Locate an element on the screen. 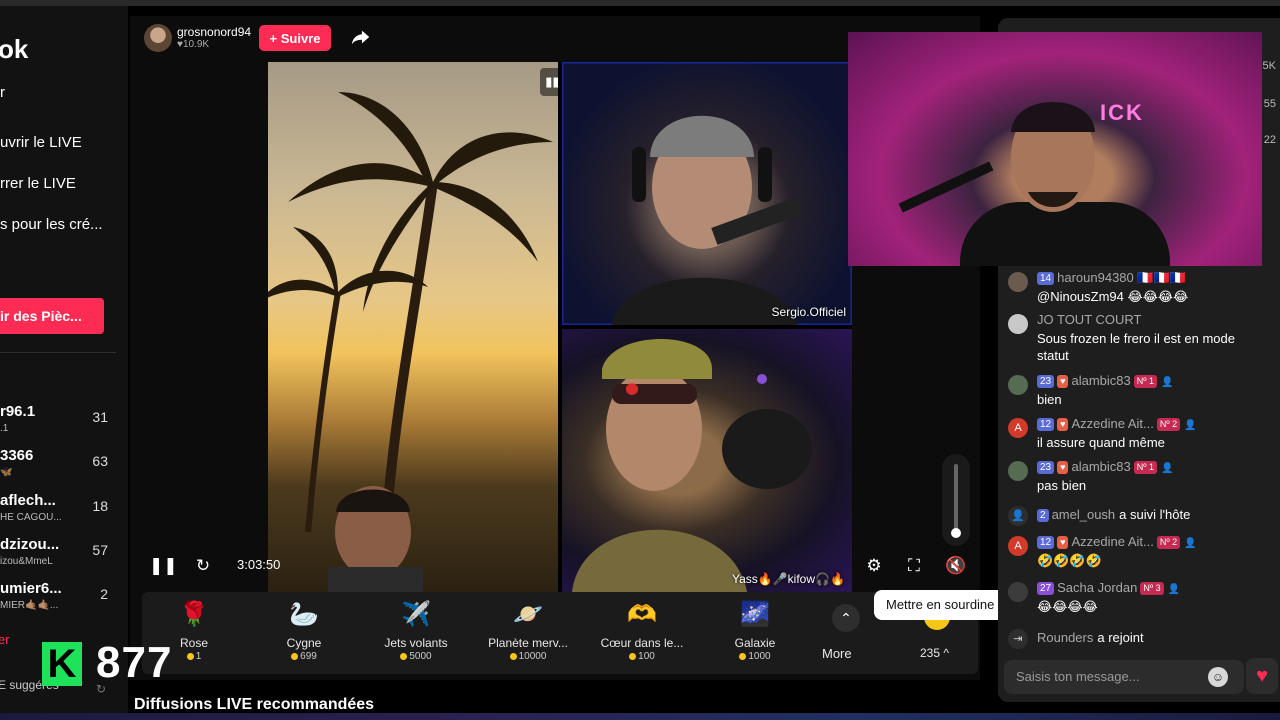 The width and height of the screenshot is (1280, 720). chat-message: 23 ♥ alambic83 Nº 1 👤 bien is located at coordinates (1141, 393).